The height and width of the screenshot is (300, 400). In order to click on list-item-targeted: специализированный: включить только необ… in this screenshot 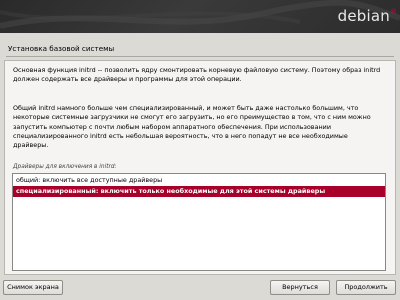, I will do `click(199, 191)`.